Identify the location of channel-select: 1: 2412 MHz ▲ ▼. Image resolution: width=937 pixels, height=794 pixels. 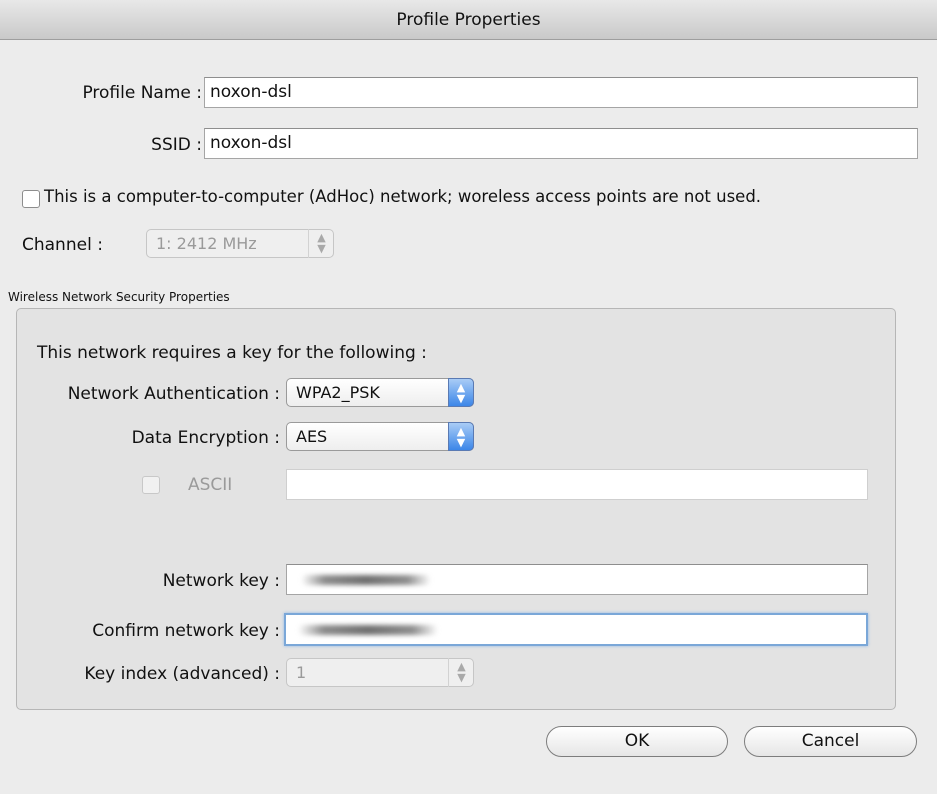
(240, 243).